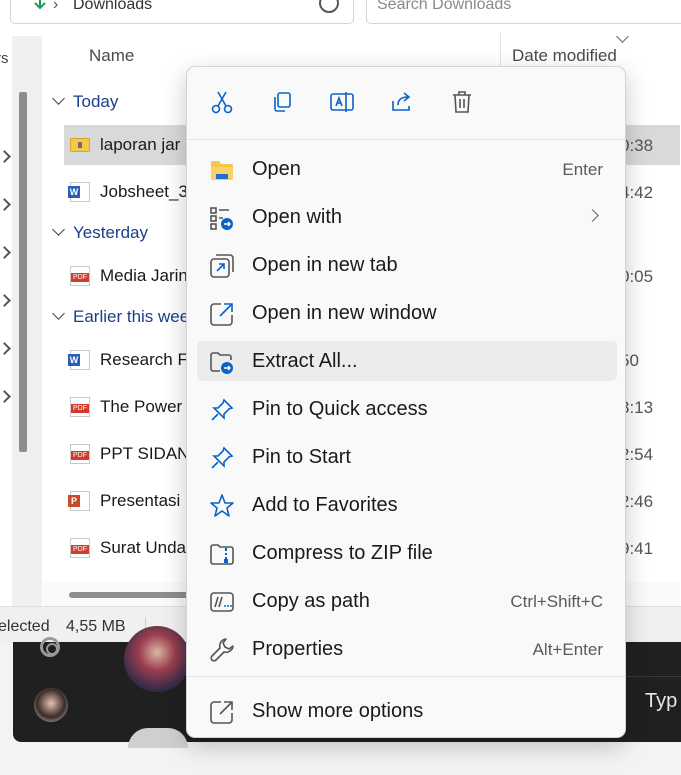 Image resolution: width=681 pixels, height=775 pixels. I want to click on file-name: Jobsheet_3, so click(144, 191).